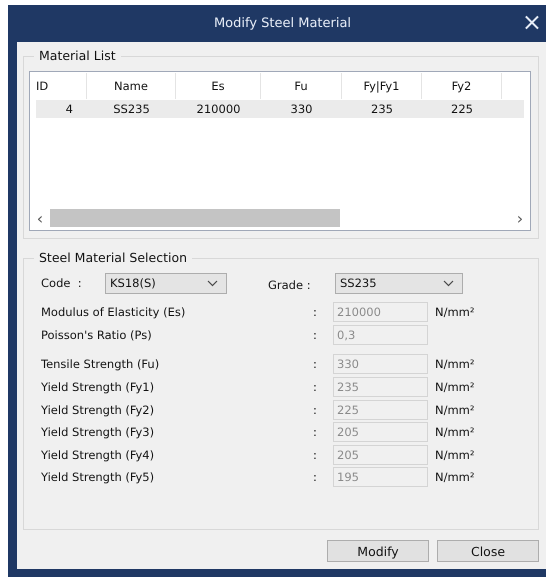 The height and width of the screenshot is (577, 546). I want to click on scroll-left-button: ‹, so click(40, 218).